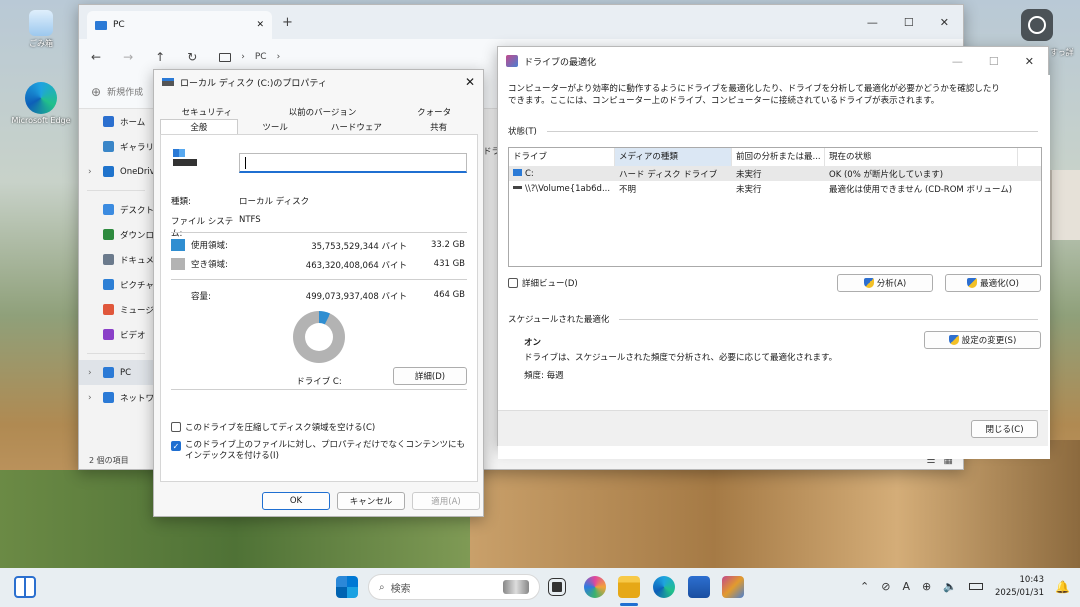 The width and height of the screenshot is (1080, 607). What do you see at coordinates (353, 163) in the screenshot?
I see `drive-name-input` at bounding box center [353, 163].